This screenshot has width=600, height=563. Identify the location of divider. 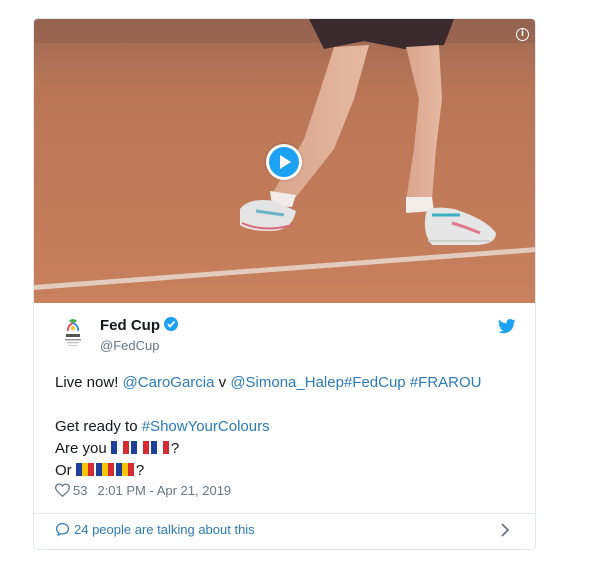
(284, 513).